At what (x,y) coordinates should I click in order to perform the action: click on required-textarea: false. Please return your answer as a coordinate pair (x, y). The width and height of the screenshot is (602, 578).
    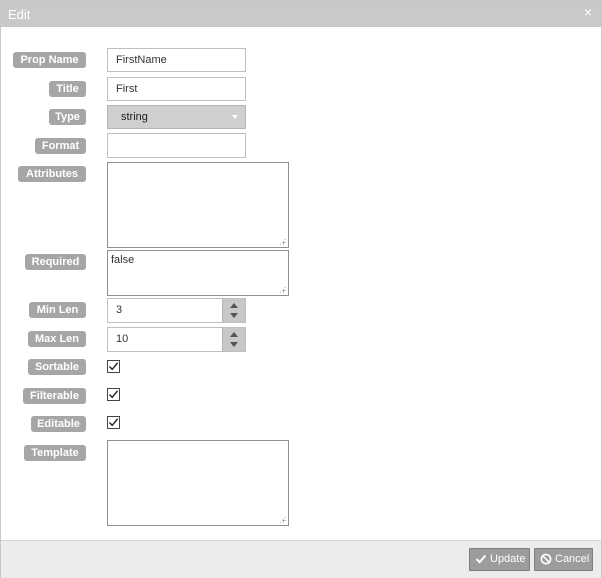
    Looking at the image, I should click on (198, 273).